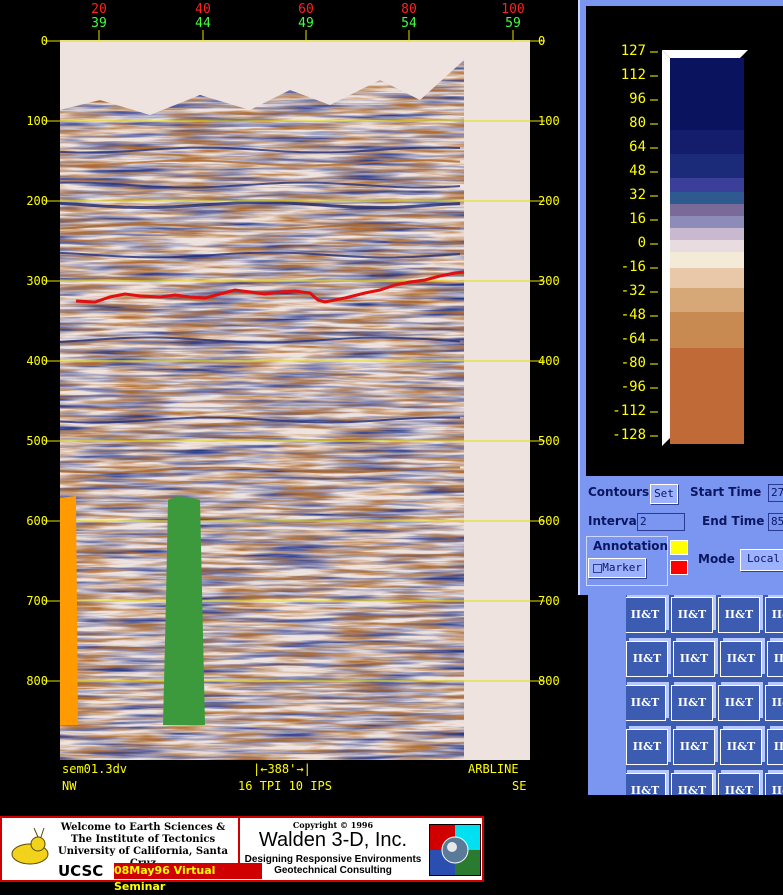 Image resolution: width=783 pixels, height=895 pixels. Describe the element at coordinates (455, 850) in the screenshot. I see `globe-logo-icon` at that location.